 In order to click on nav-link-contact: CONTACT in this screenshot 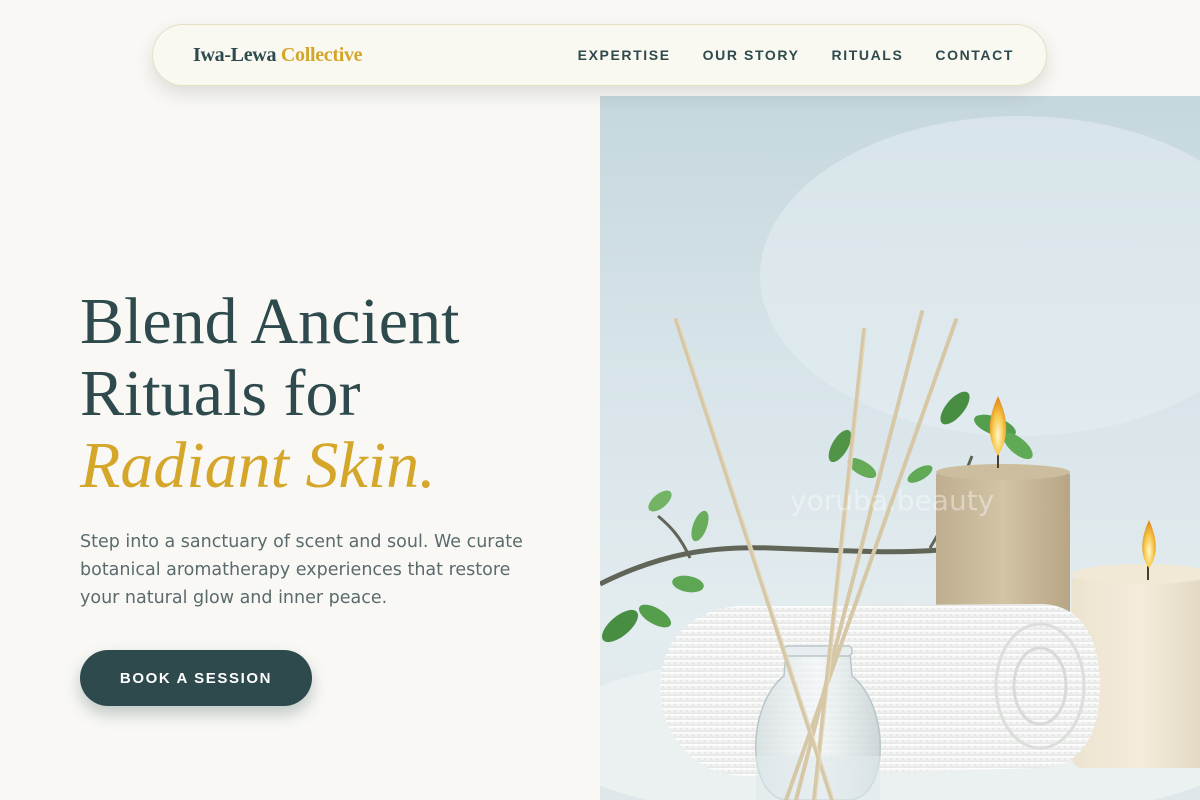, I will do `click(974, 55)`.